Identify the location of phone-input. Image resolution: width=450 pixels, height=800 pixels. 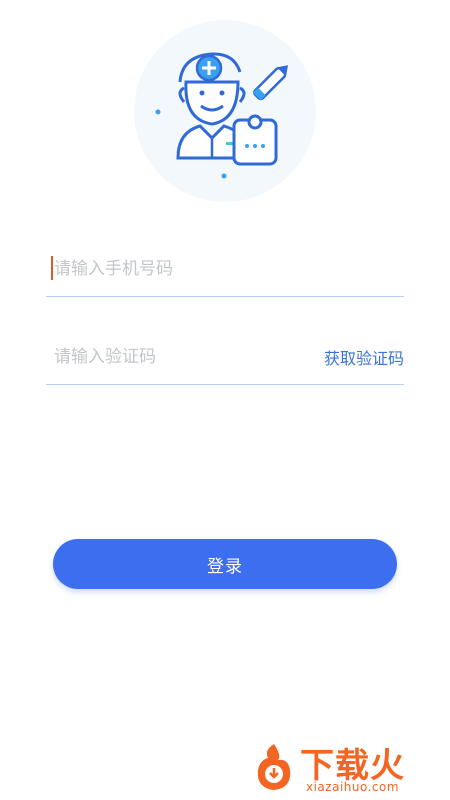
(173, 269).